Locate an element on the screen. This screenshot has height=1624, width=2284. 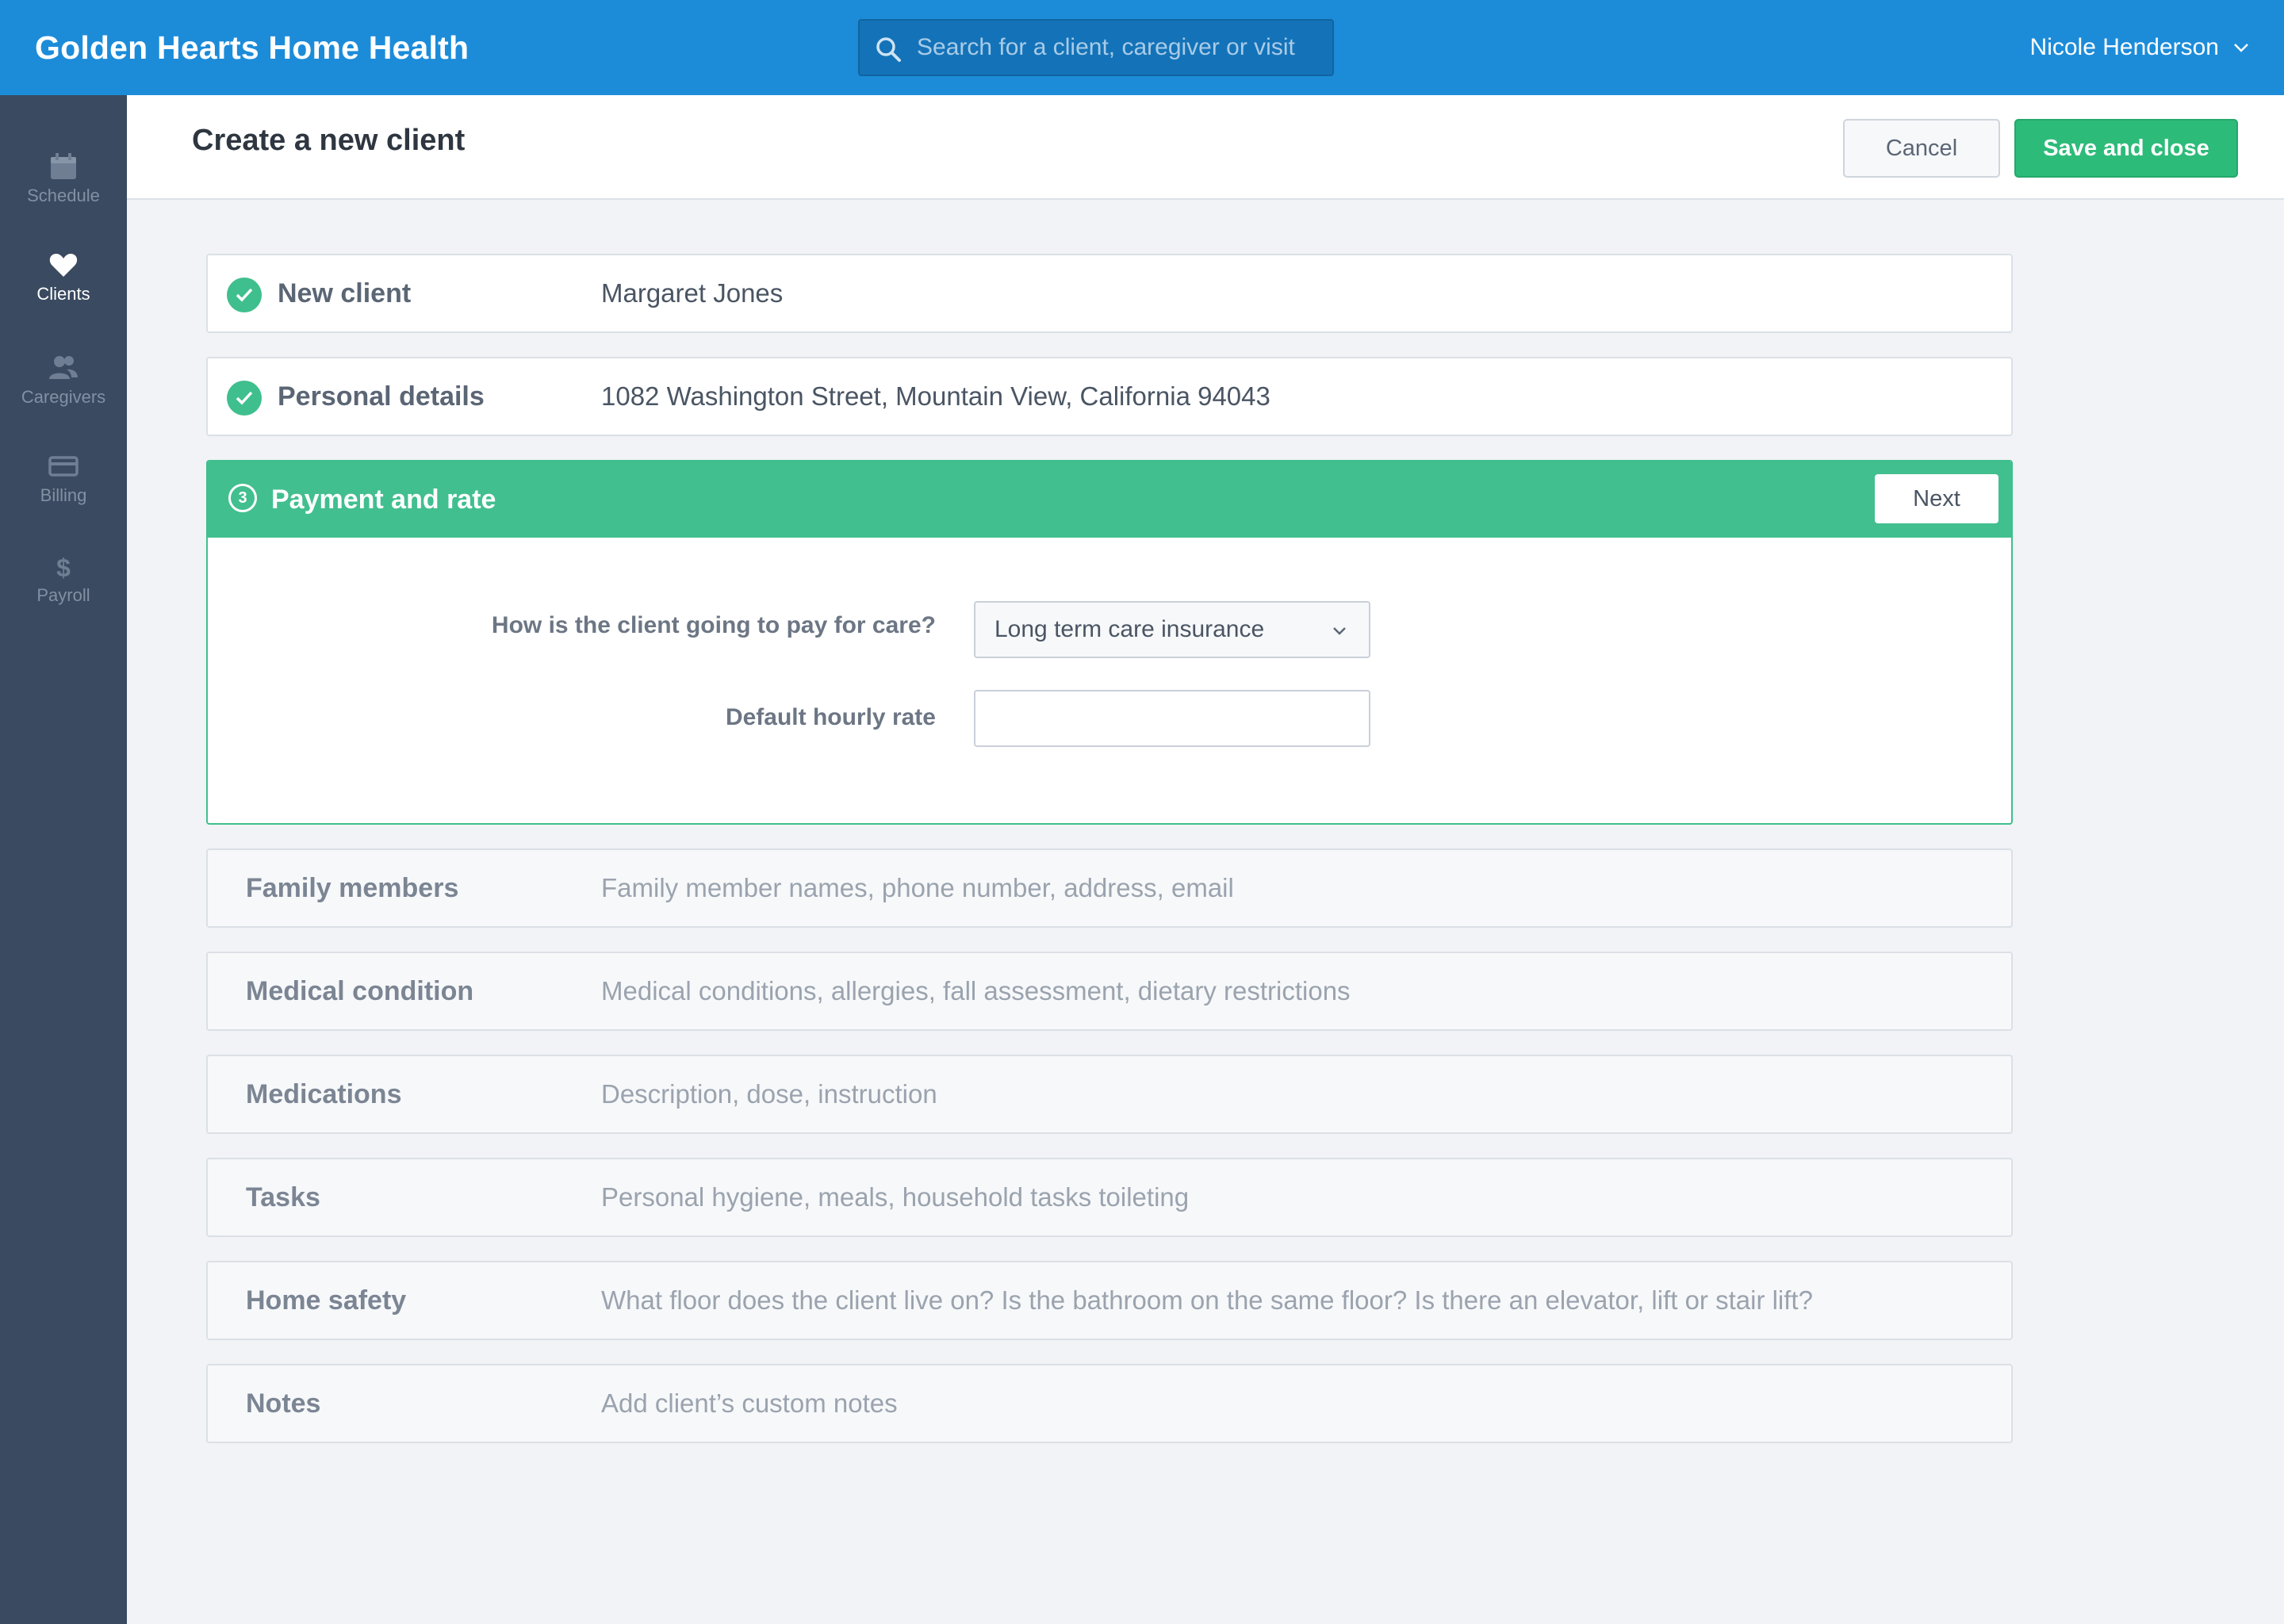
save-and-close-button: Save and close is located at coordinates (2126, 148).